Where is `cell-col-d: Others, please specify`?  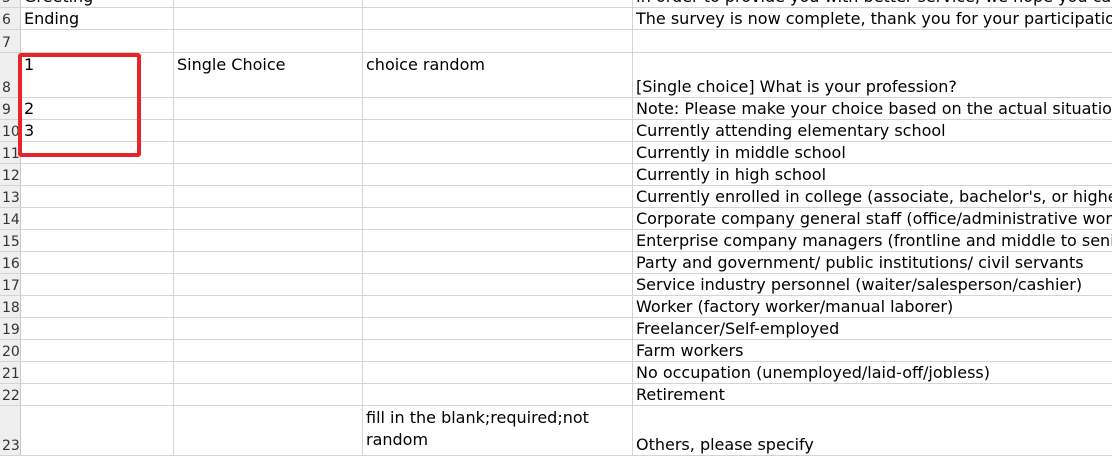 cell-col-d: Others, please specify is located at coordinates (872, 430).